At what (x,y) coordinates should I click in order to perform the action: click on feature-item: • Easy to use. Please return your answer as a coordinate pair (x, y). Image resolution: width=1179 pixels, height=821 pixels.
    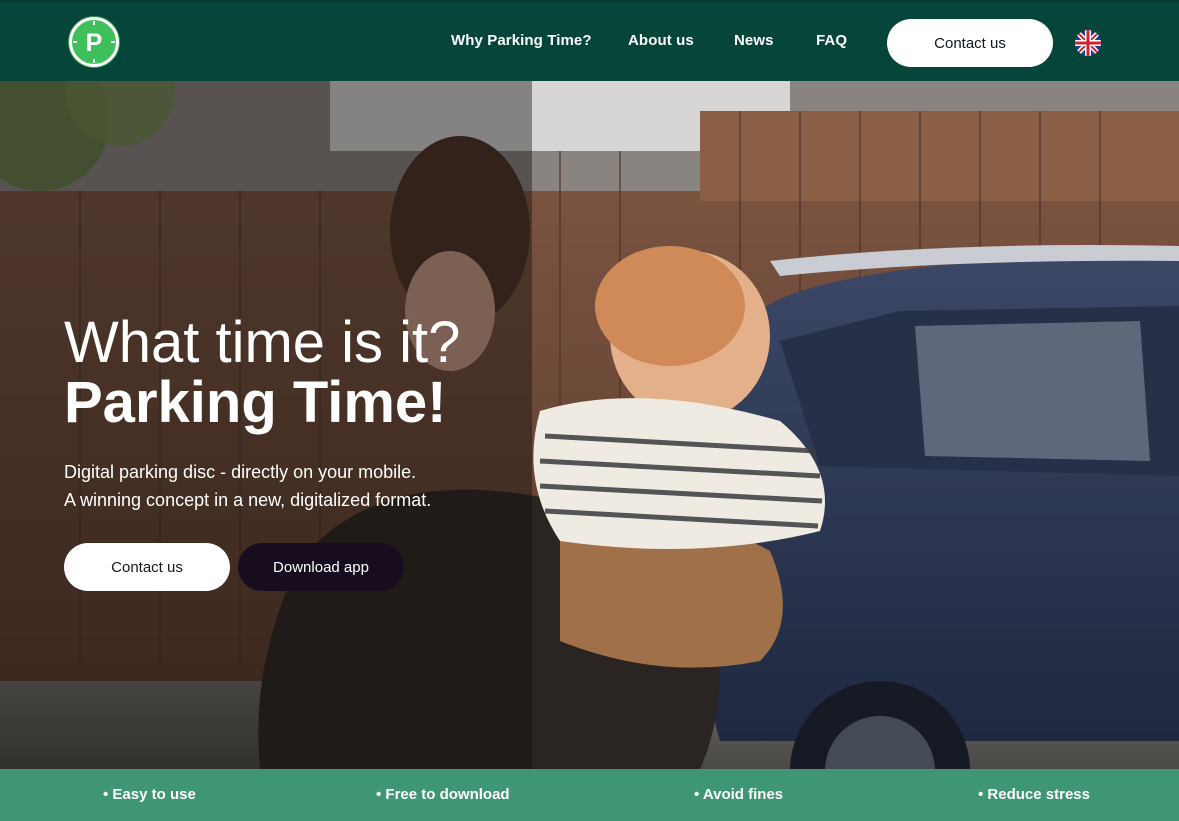
    Looking at the image, I should click on (149, 794).